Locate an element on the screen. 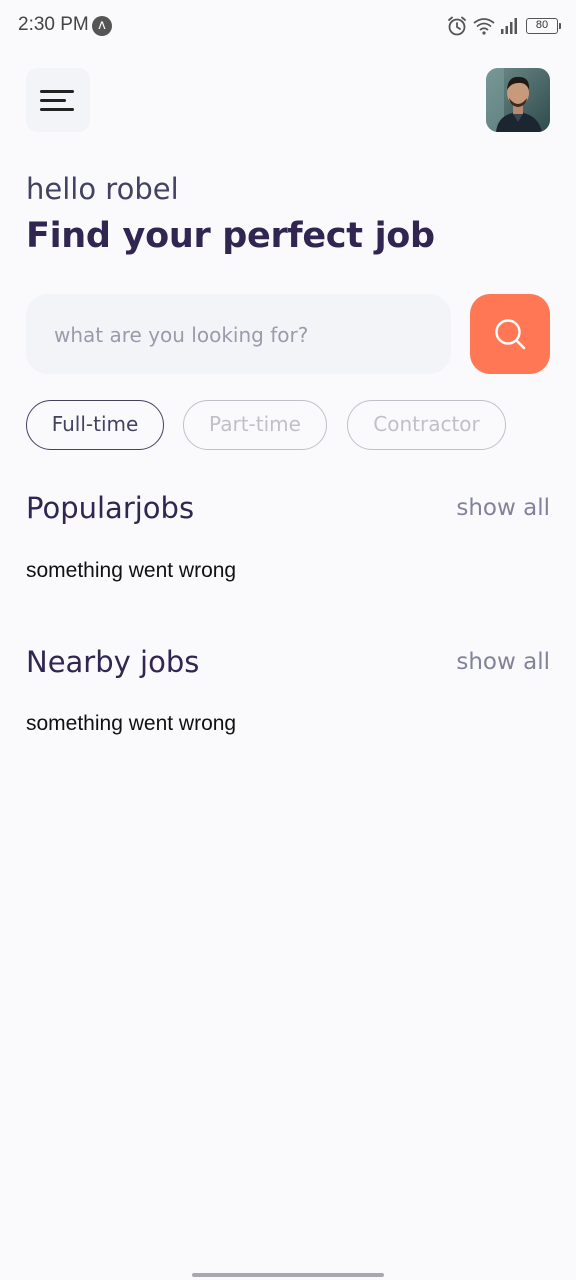  status-bar: 2:30 PM ʌ 80 is located at coordinates (288, 27).